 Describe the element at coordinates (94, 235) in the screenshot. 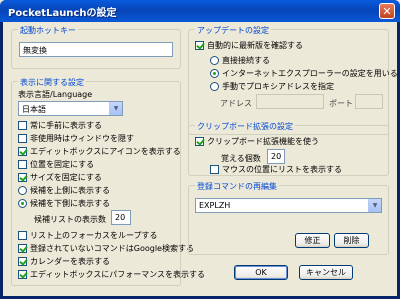

I see `loop-focus-label: リスト上のフォーカスをループする` at that location.